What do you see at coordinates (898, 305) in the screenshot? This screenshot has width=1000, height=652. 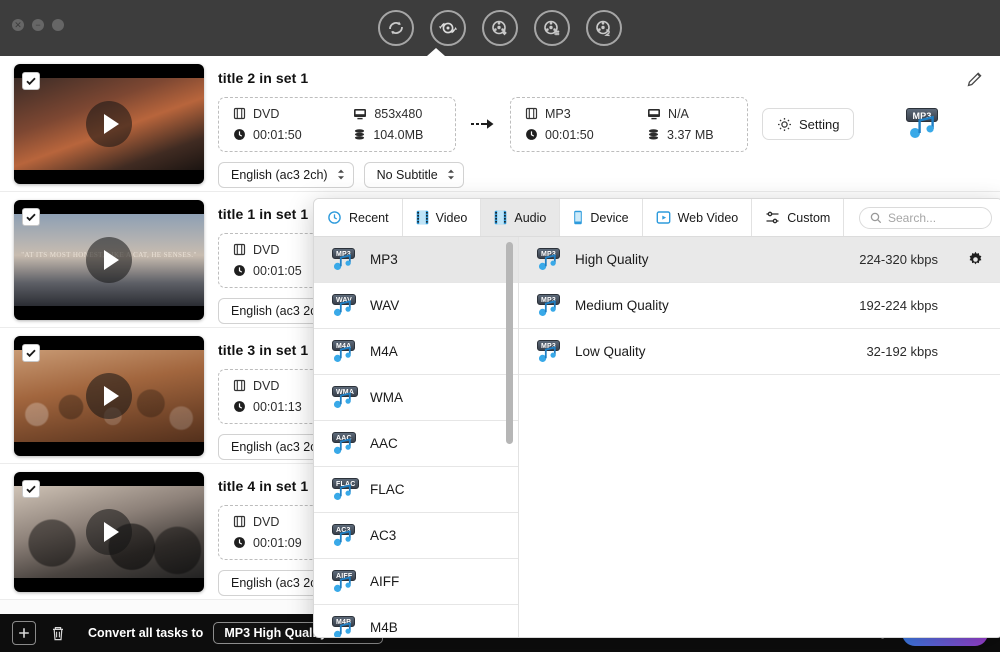 I see `quality-bitrate: 192-224 kbps` at bounding box center [898, 305].